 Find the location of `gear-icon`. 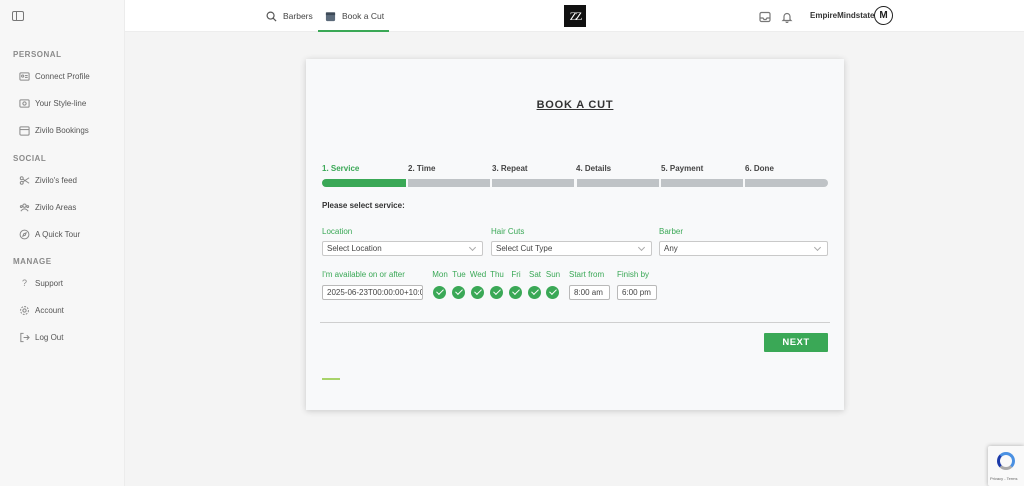

gear-icon is located at coordinates (24, 310).